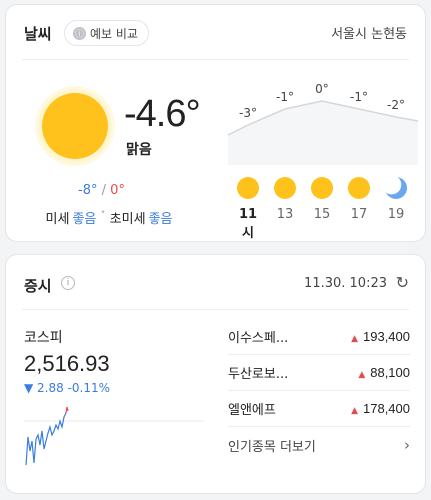 Image resolution: width=431 pixels, height=500 pixels. What do you see at coordinates (322, 199) in the screenshot?
I see `hourly-item: 15` at bounding box center [322, 199].